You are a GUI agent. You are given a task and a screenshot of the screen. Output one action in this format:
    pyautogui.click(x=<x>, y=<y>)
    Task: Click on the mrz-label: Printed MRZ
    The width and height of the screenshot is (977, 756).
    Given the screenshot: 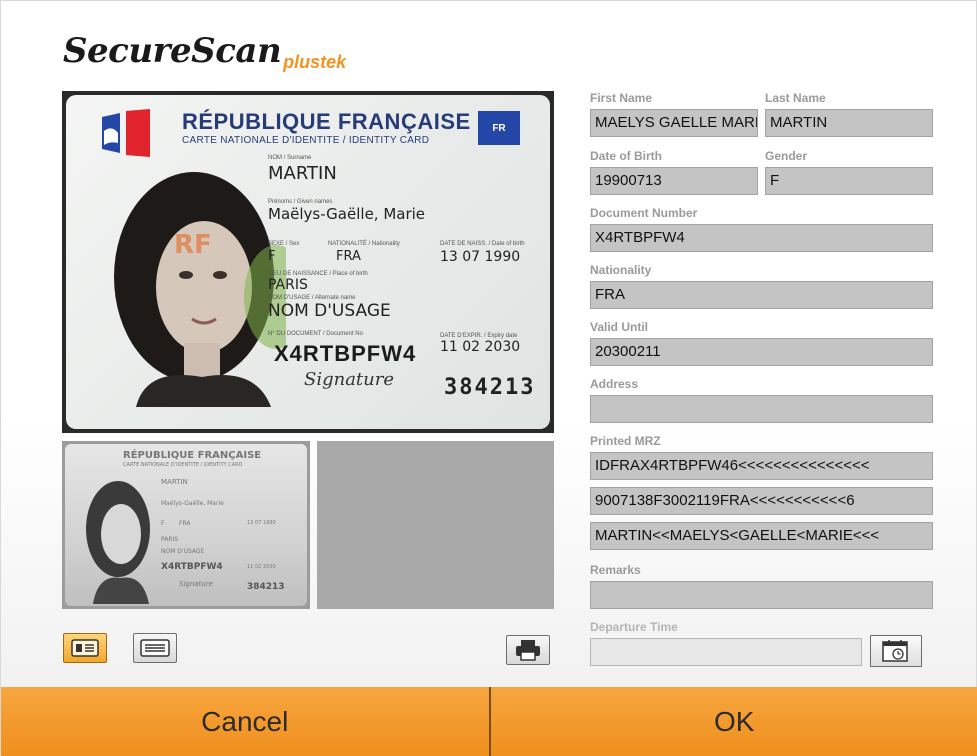 What is the action you would take?
    pyautogui.click(x=625, y=441)
    